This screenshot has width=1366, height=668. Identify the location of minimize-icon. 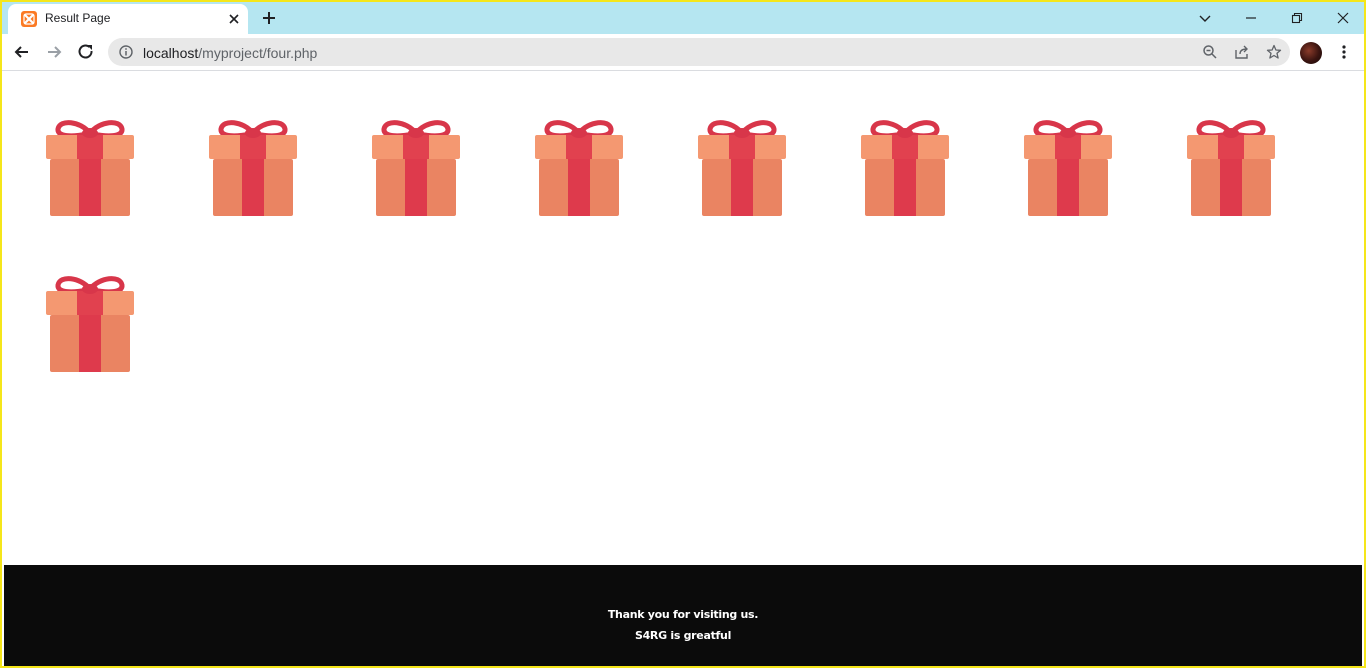
(1251, 18).